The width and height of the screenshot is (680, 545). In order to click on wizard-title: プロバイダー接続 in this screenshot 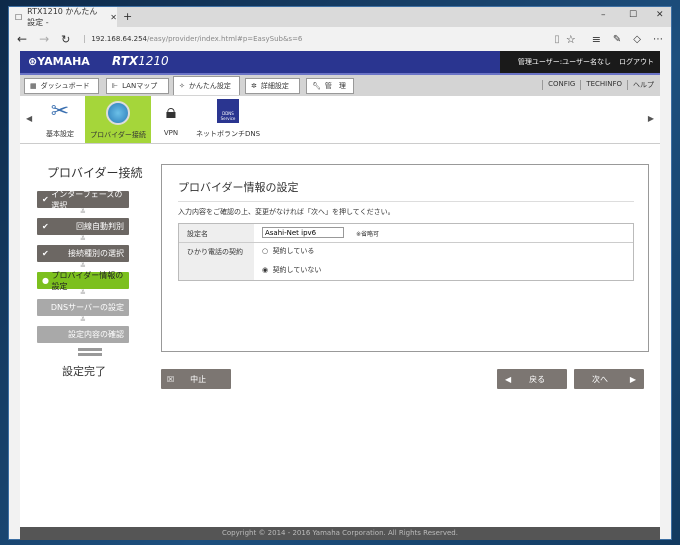, I will do `click(95, 173)`.